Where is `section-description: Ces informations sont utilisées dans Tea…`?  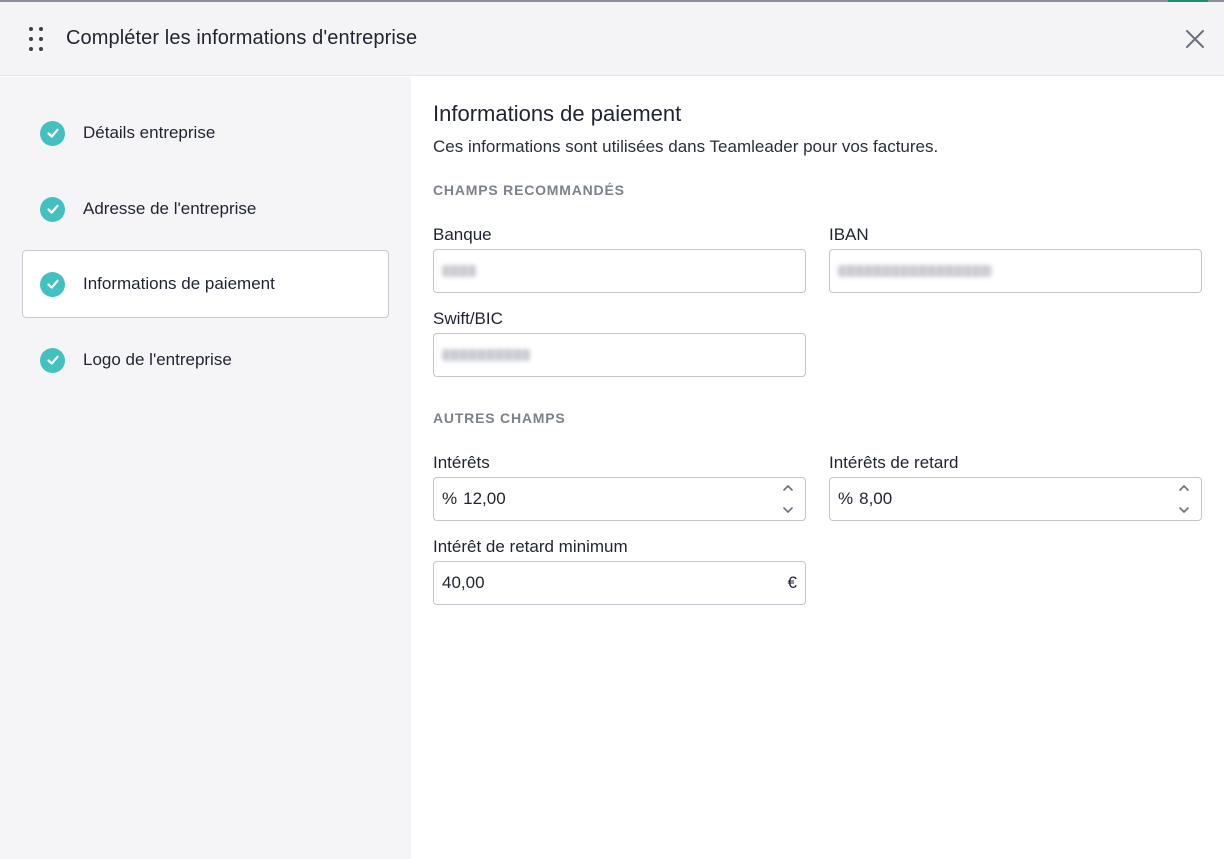 section-description: Ces informations sont utilisées dans Tea… is located at coordinates (686, 146).